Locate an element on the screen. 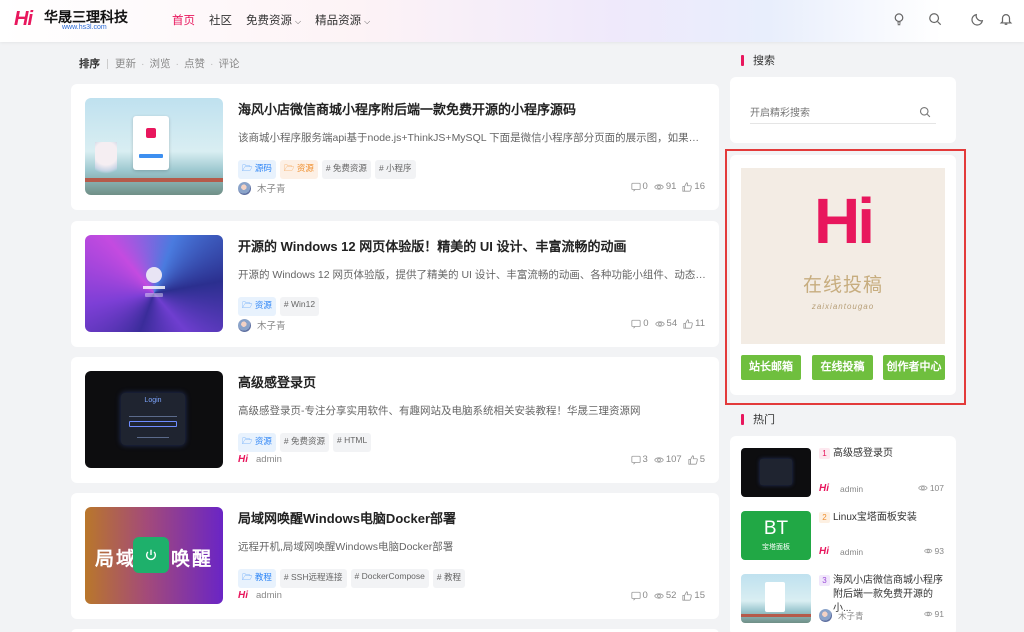 This screenshot has width=1024, height=632. nav-item-community: 社区 is located at coordinates (220, 20).